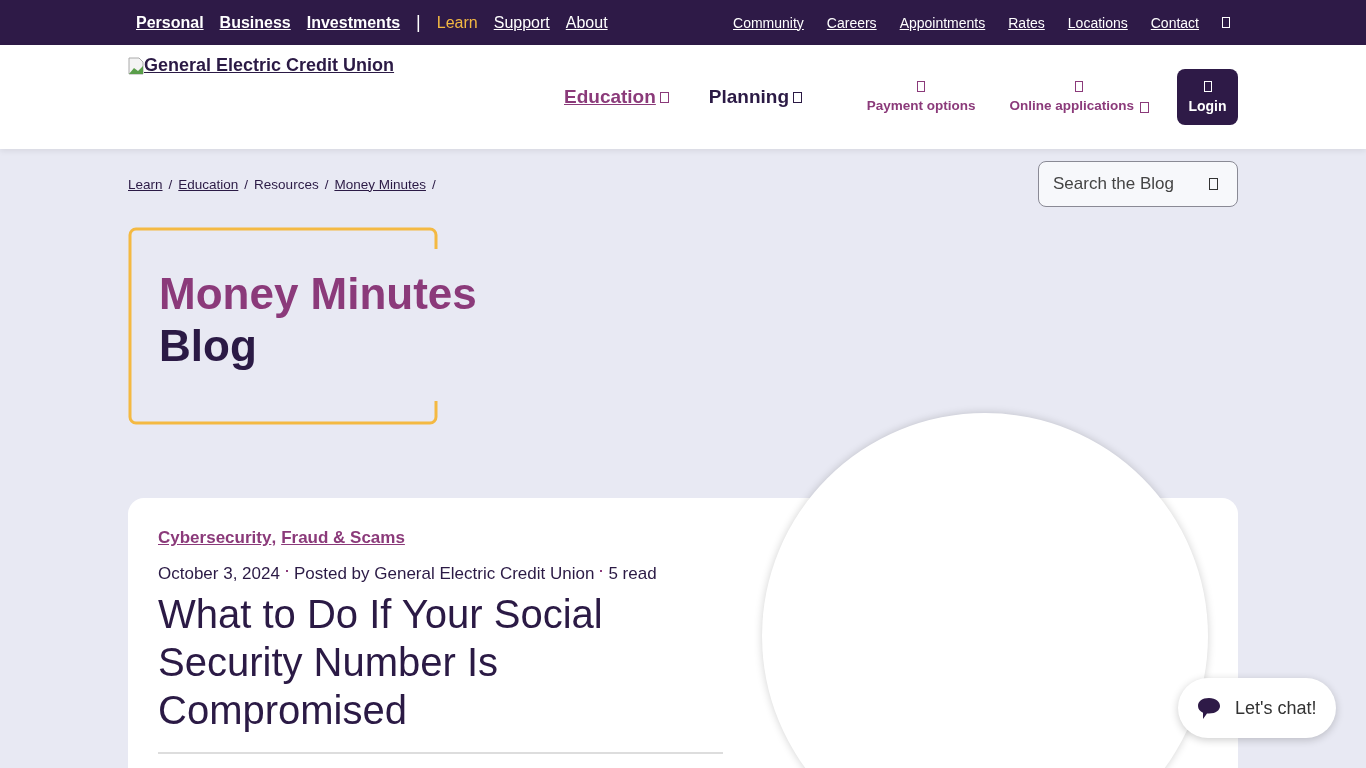 Image resolution: width=1366 pixels, height=768 pixels. Describe the element at coordinates (145, 184) in the screenshot. I see `breadcrumb-link: Learn` at that location.